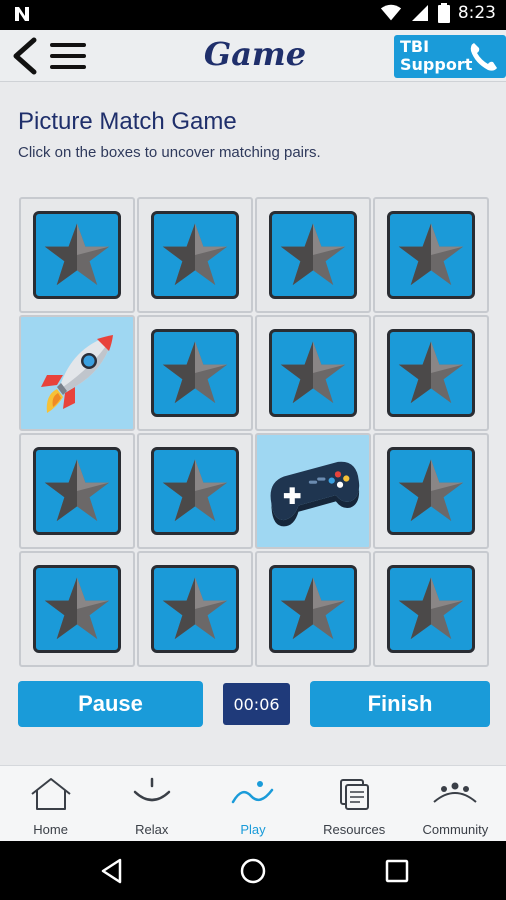 The width and height of the screenshot is (506, 900). What do you see at coordinates (112, 871) in the screenshot?
I see `nav-back-icon` at bounding box center [112, 871].